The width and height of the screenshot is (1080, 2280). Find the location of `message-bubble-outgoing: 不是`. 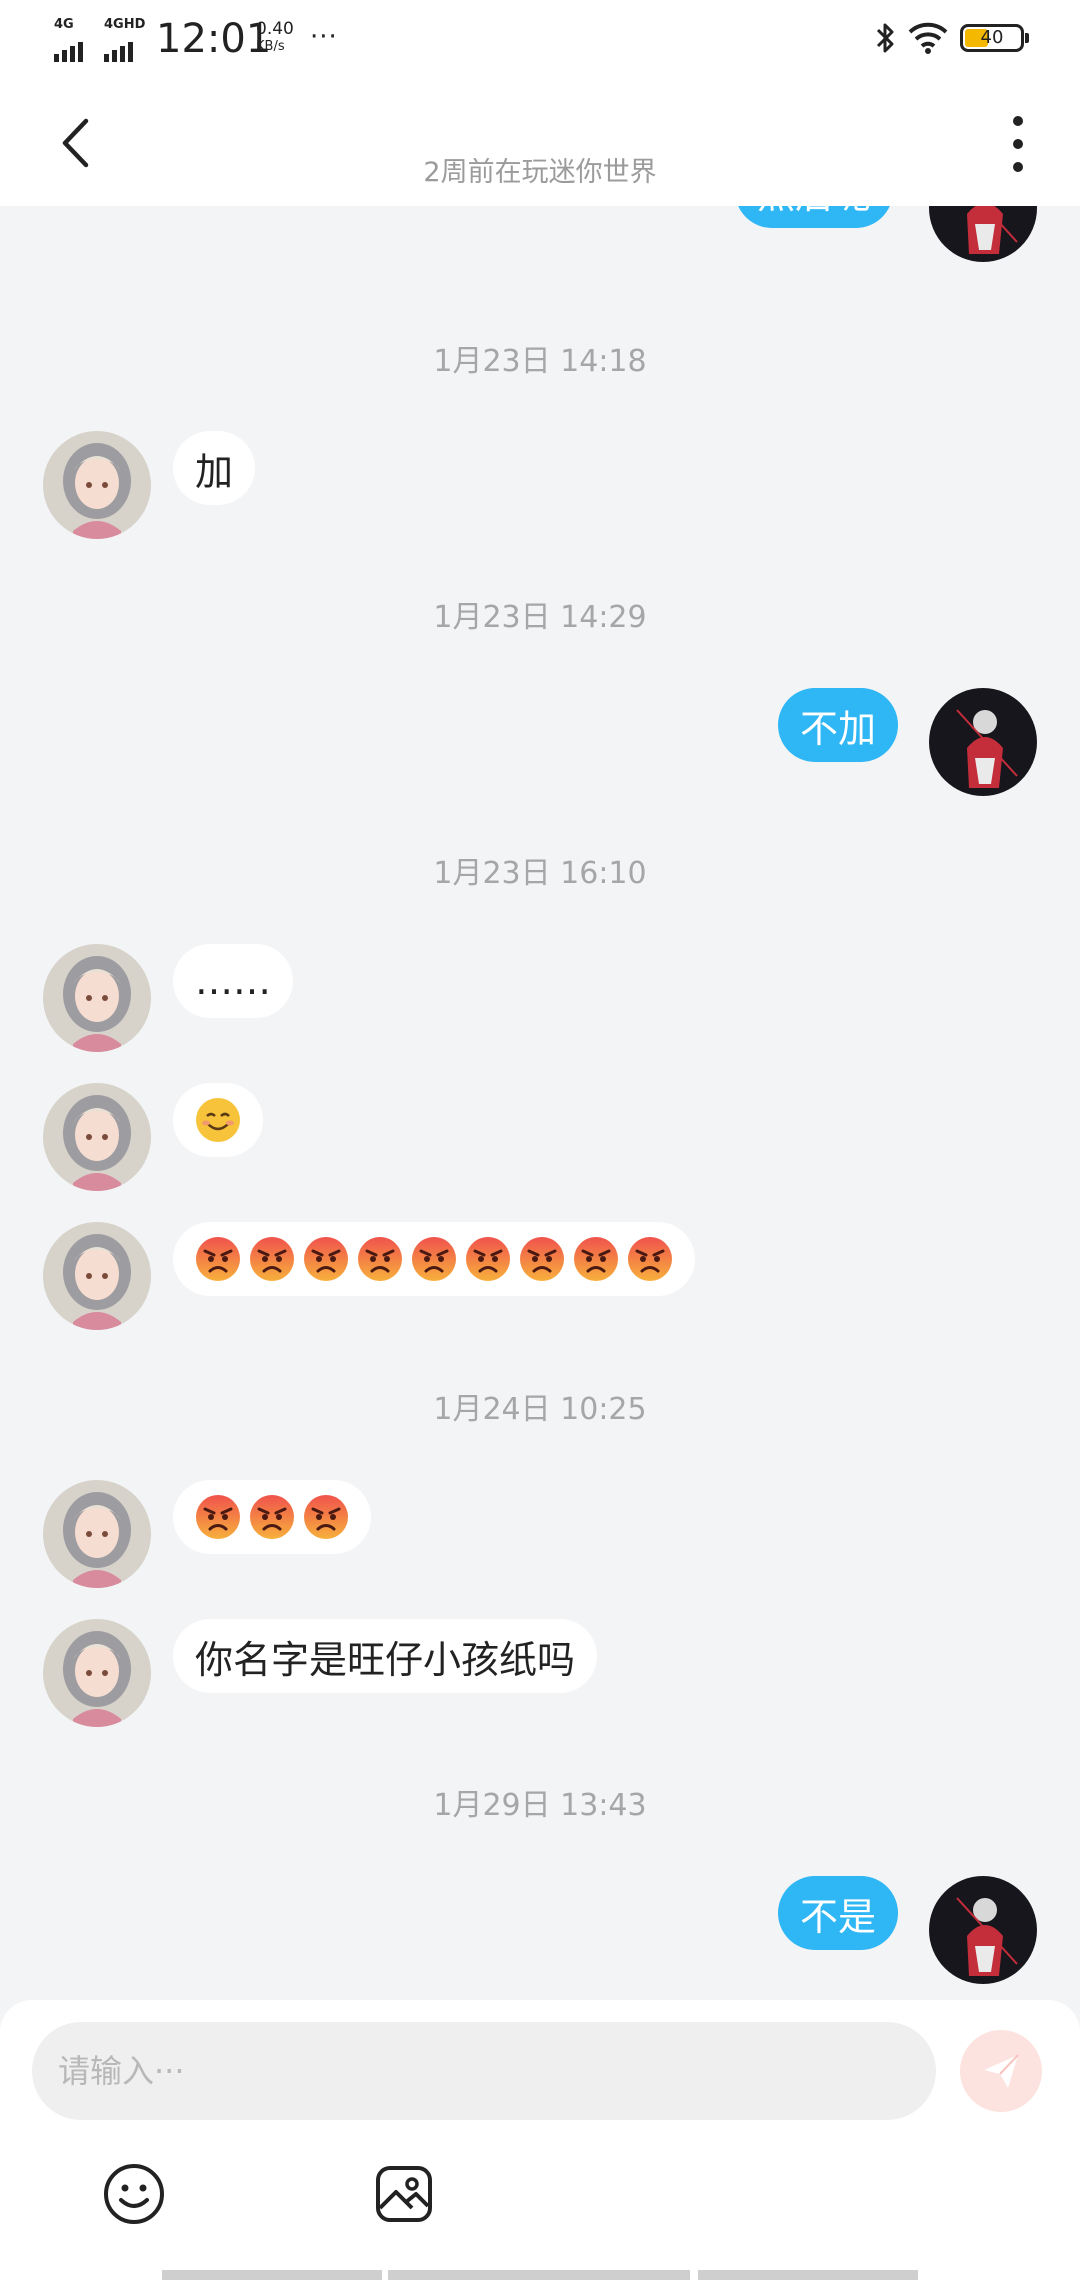

message-bubble-outgoing: 不是 is located at coordinates (838, 1913).